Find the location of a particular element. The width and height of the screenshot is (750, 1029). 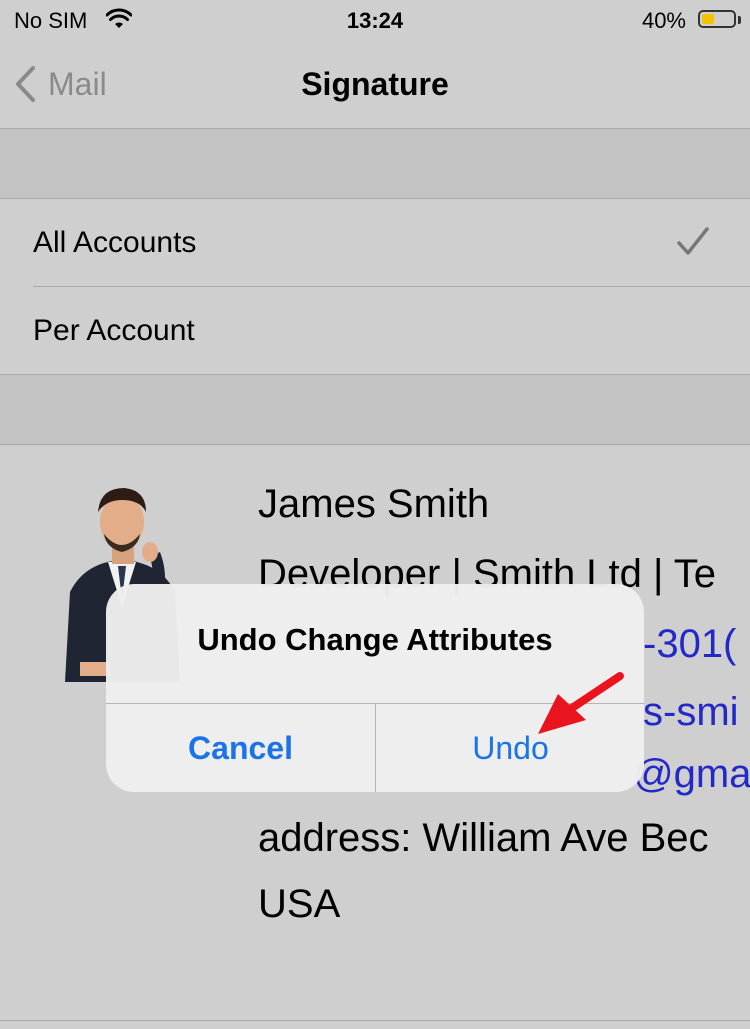

option-label: Per Account is located at coordinates (114, 330).